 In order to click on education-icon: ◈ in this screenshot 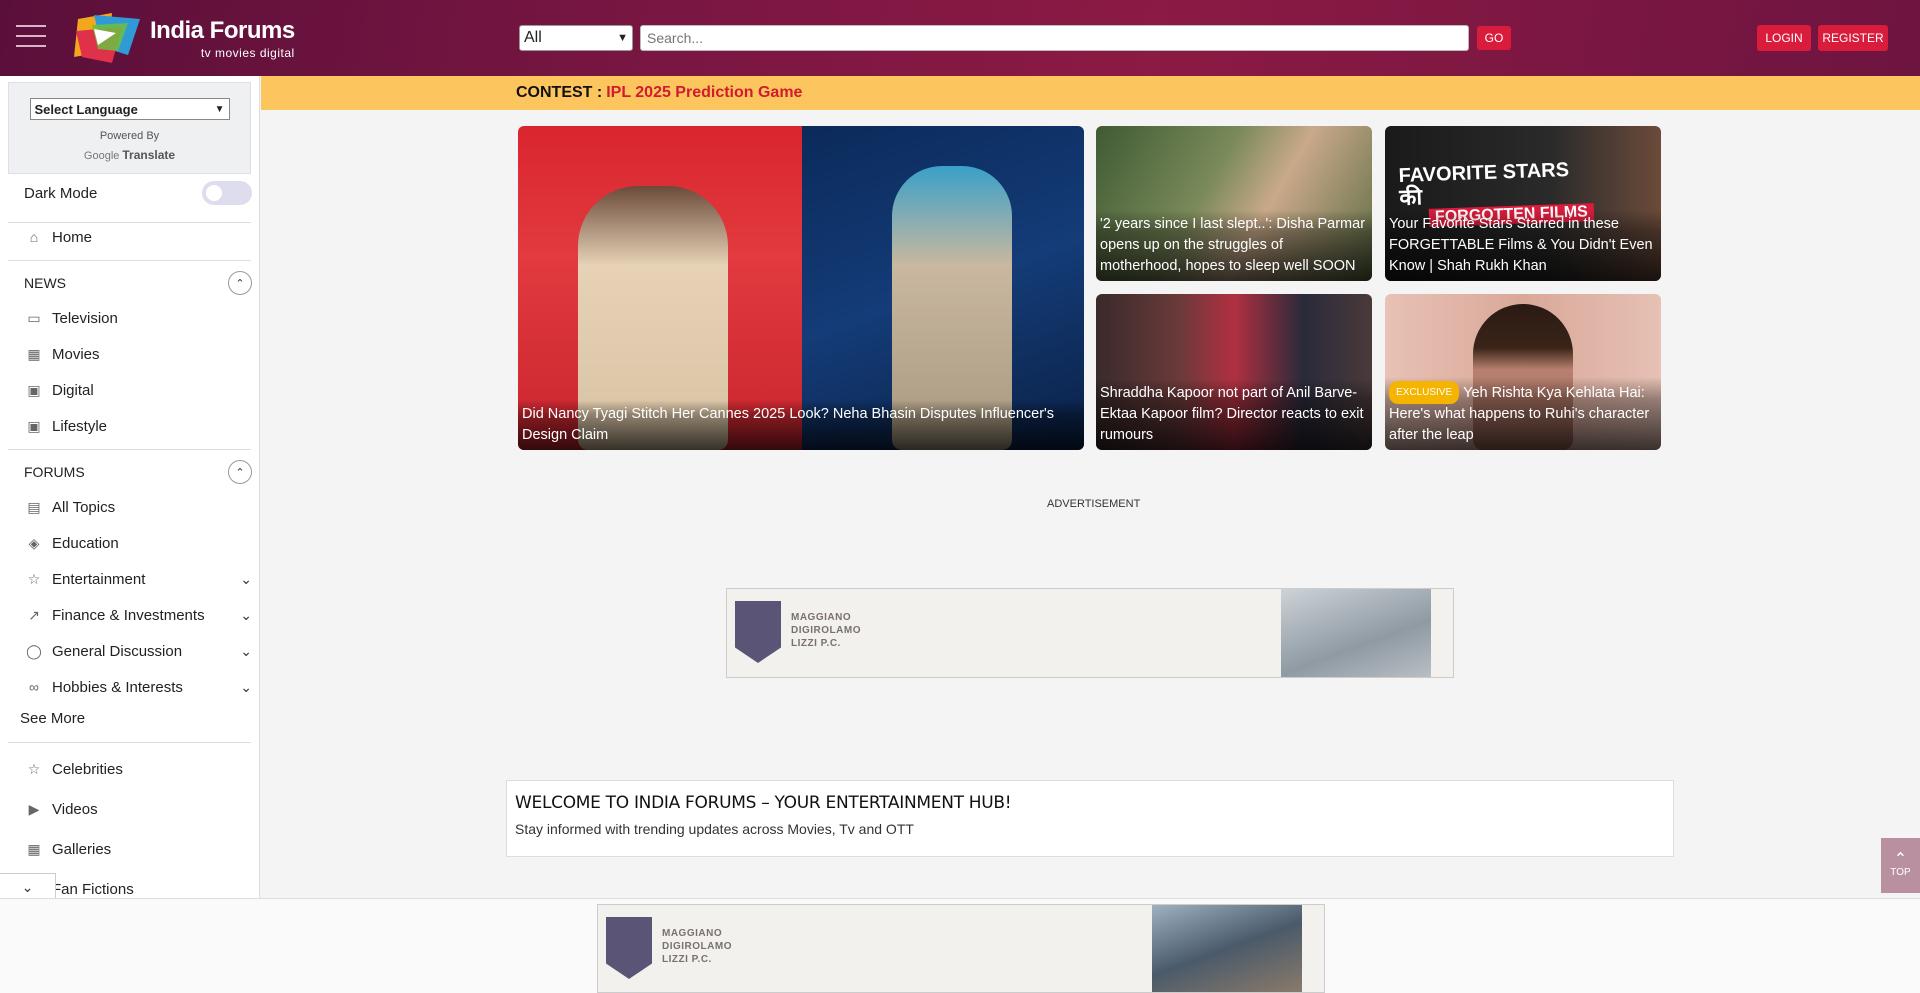, I will do `click(34, 542)`.